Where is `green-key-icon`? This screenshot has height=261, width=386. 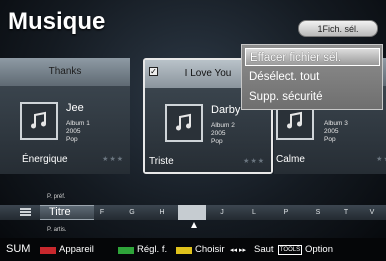 green-key-icon is located at coordinates (126, 250).